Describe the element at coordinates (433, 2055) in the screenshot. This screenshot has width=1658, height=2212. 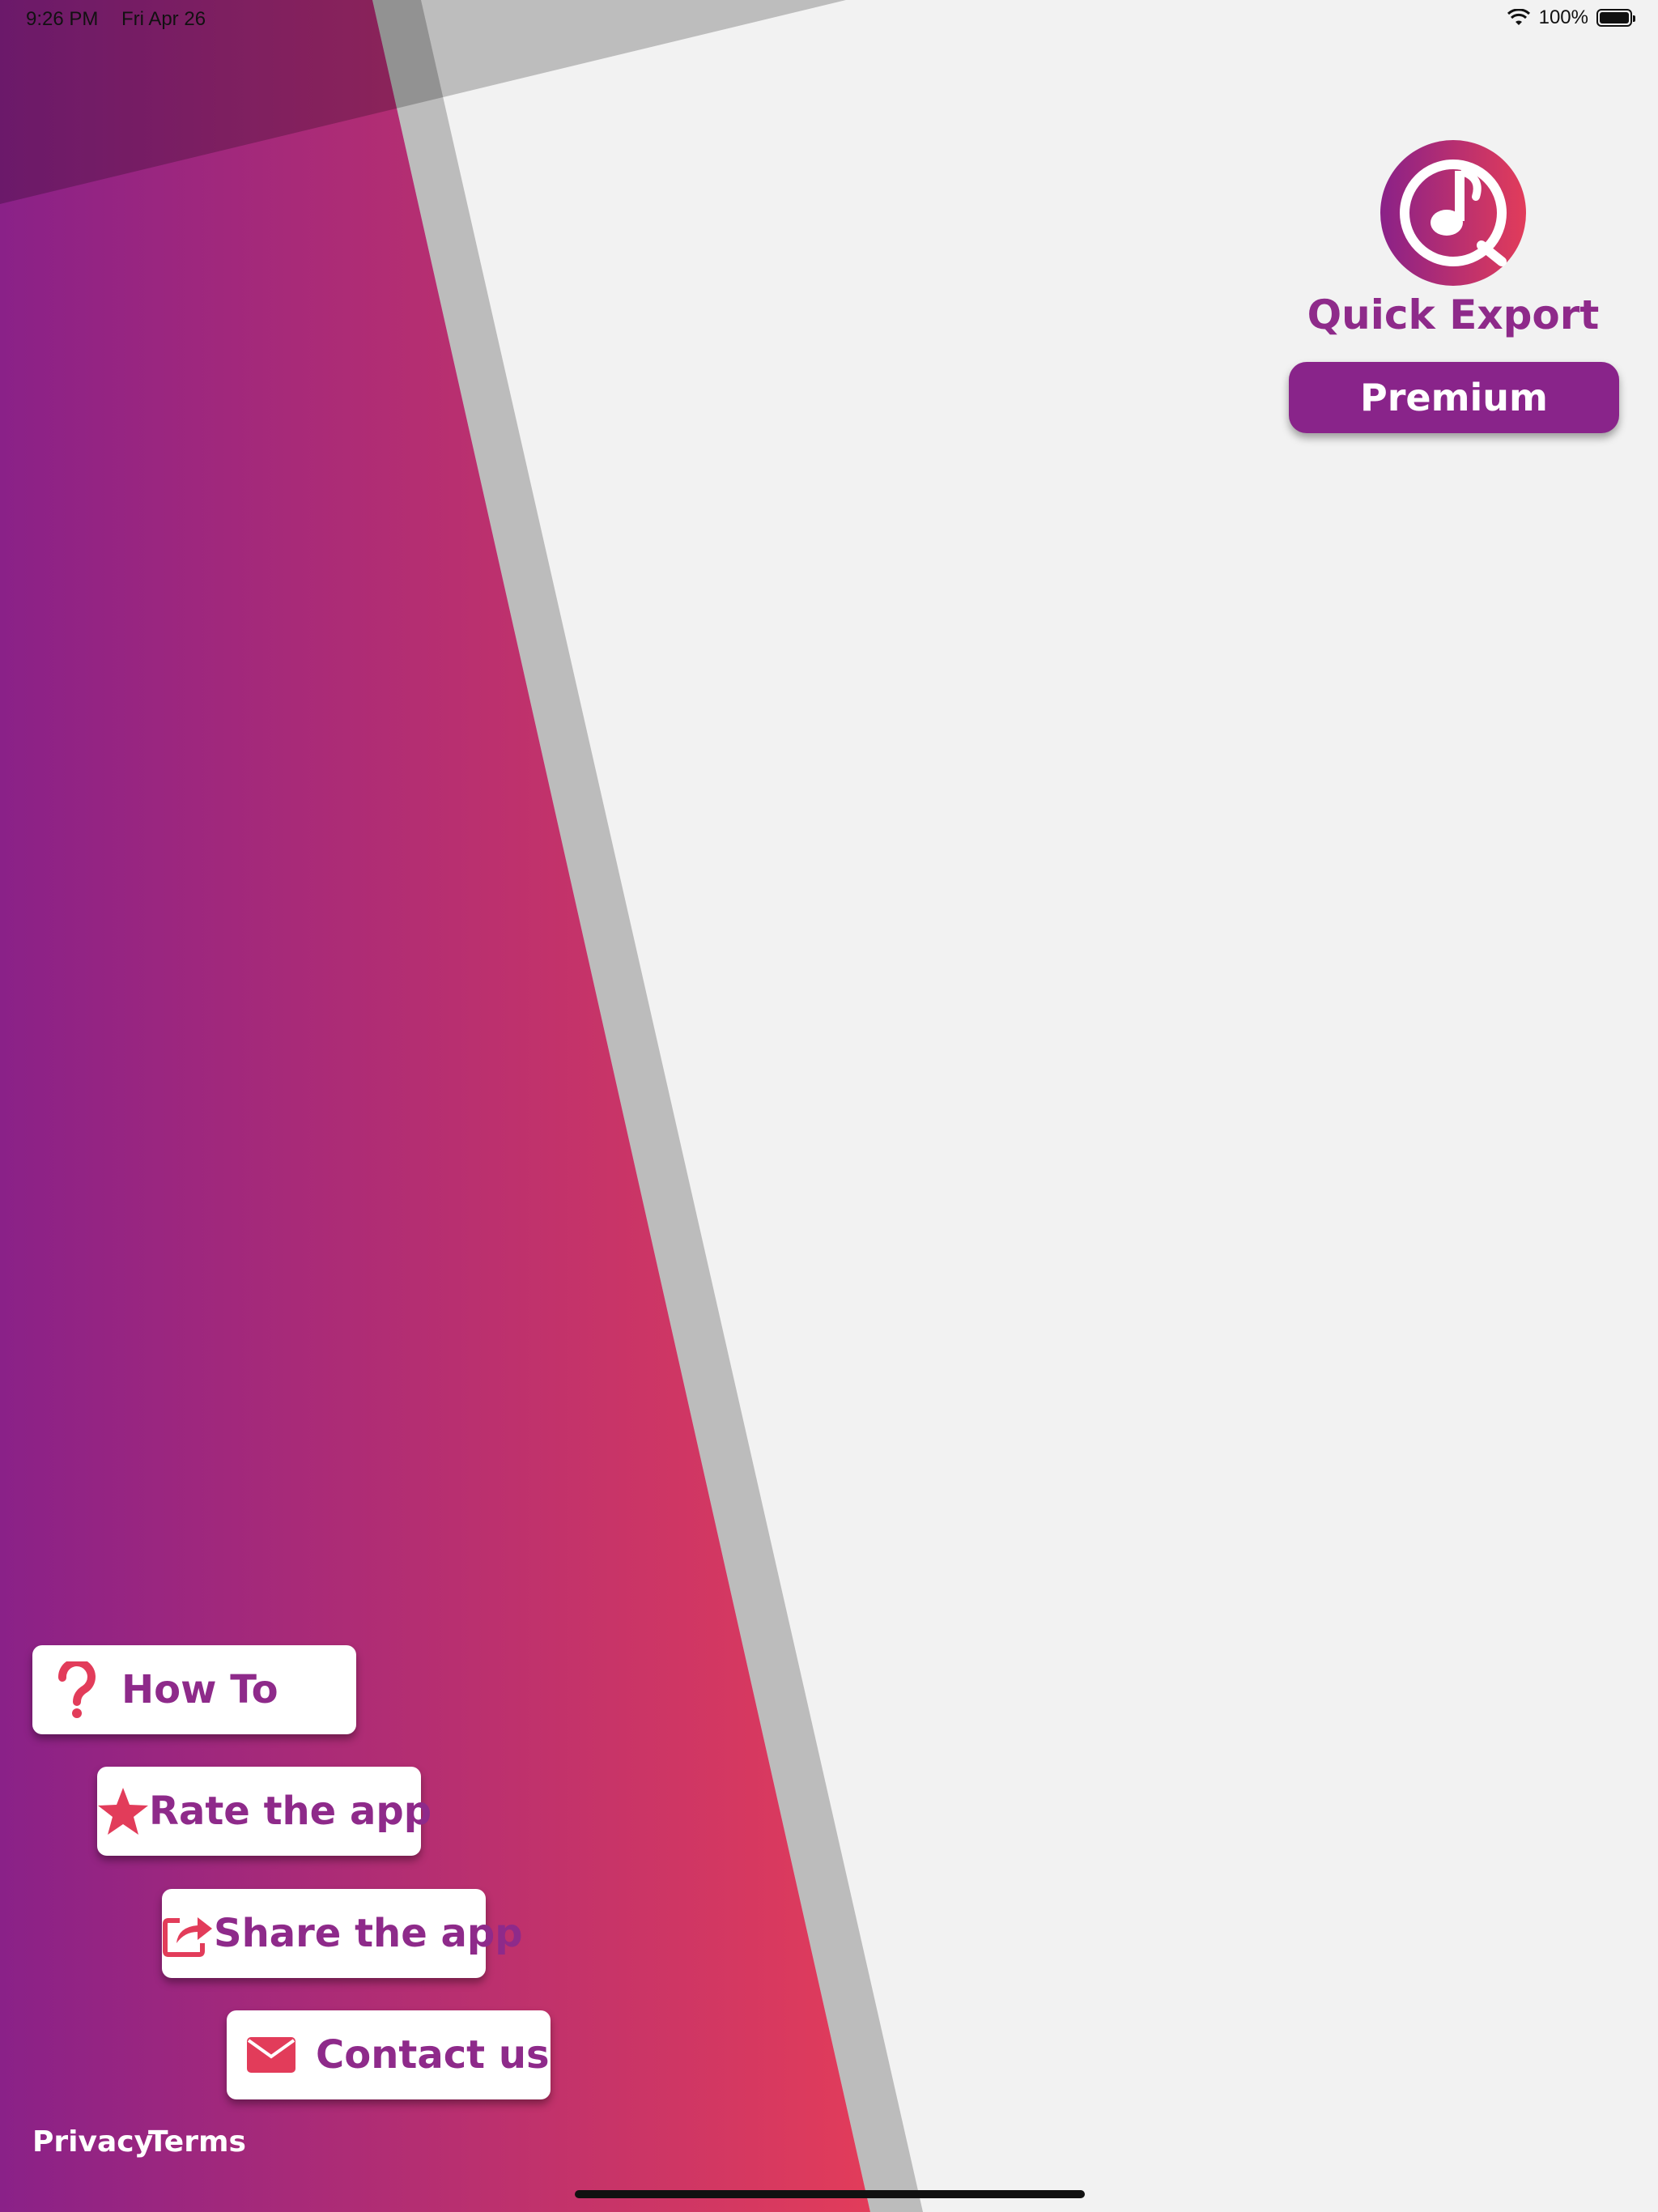
I see `contact-us-label: Contact us` at that location.